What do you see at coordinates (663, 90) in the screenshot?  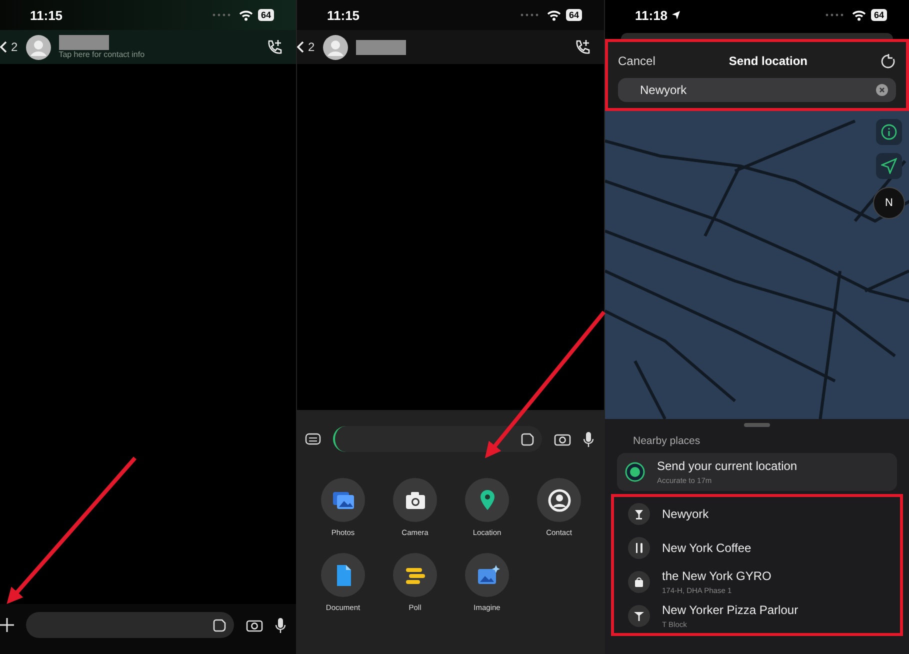 I see `search-value: Newyork` at bounding box center [663, 90].